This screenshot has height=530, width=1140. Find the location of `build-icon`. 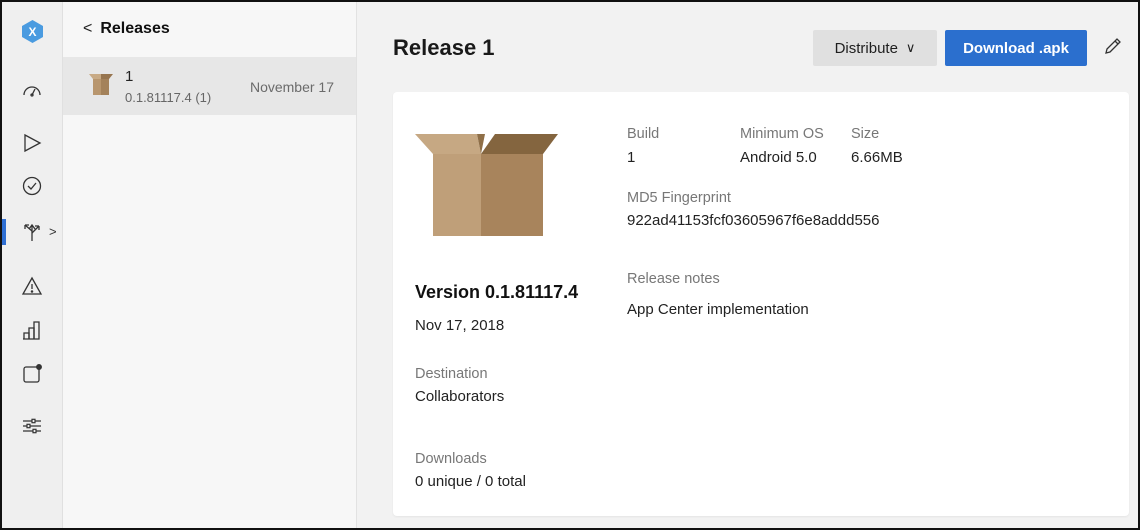

build-icon is located at coordinates (32, 143).